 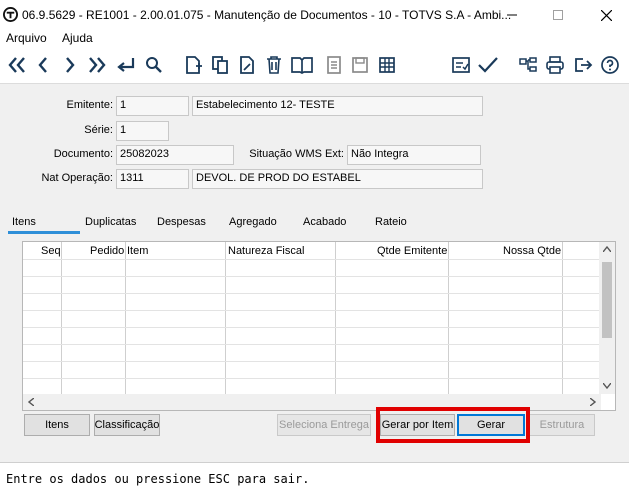 I want to click on book-button, so click(x=302, y=65).